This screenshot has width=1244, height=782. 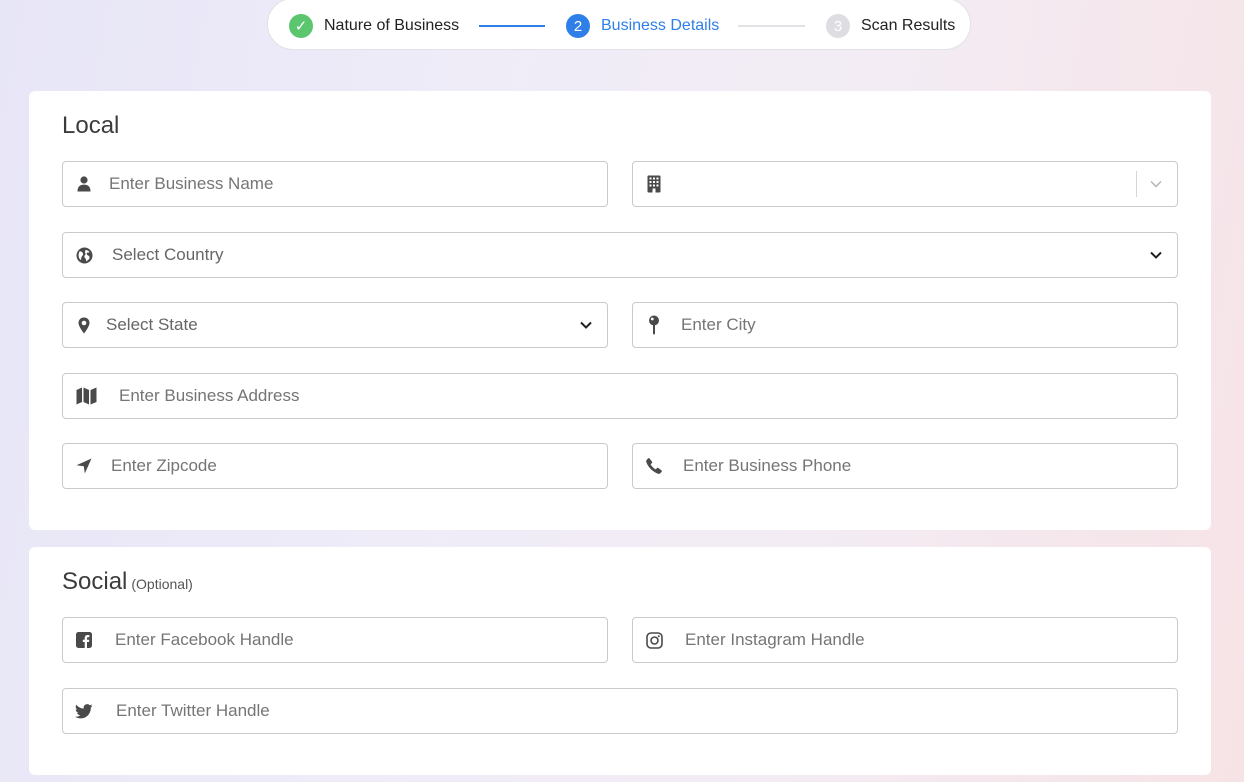 What do you see at coordinates (84, 184) in the screenshot?
I see `user-icon` at bounding box center [84, 184].